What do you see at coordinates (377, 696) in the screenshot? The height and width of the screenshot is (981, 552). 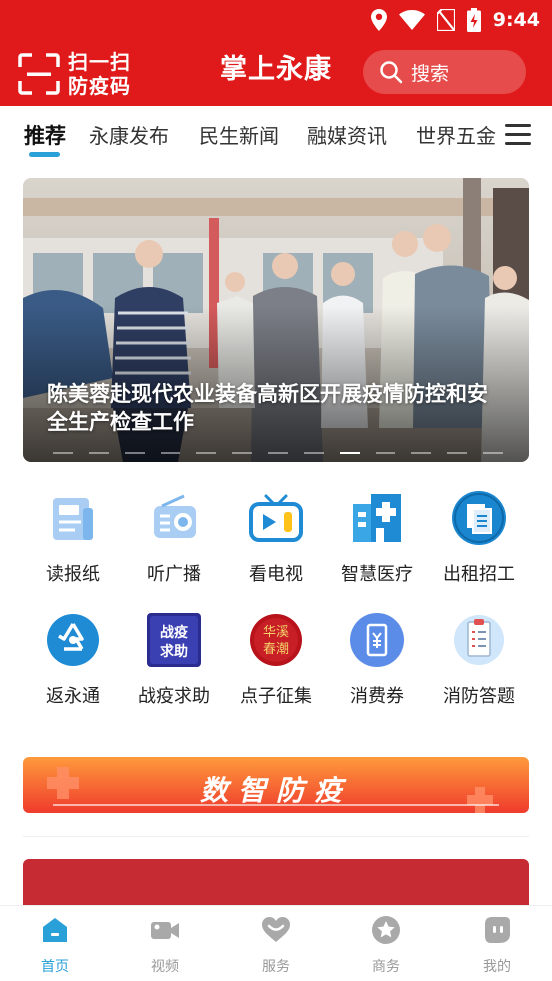 I see `service-label: 消费券` at bounding box center [377, 696].